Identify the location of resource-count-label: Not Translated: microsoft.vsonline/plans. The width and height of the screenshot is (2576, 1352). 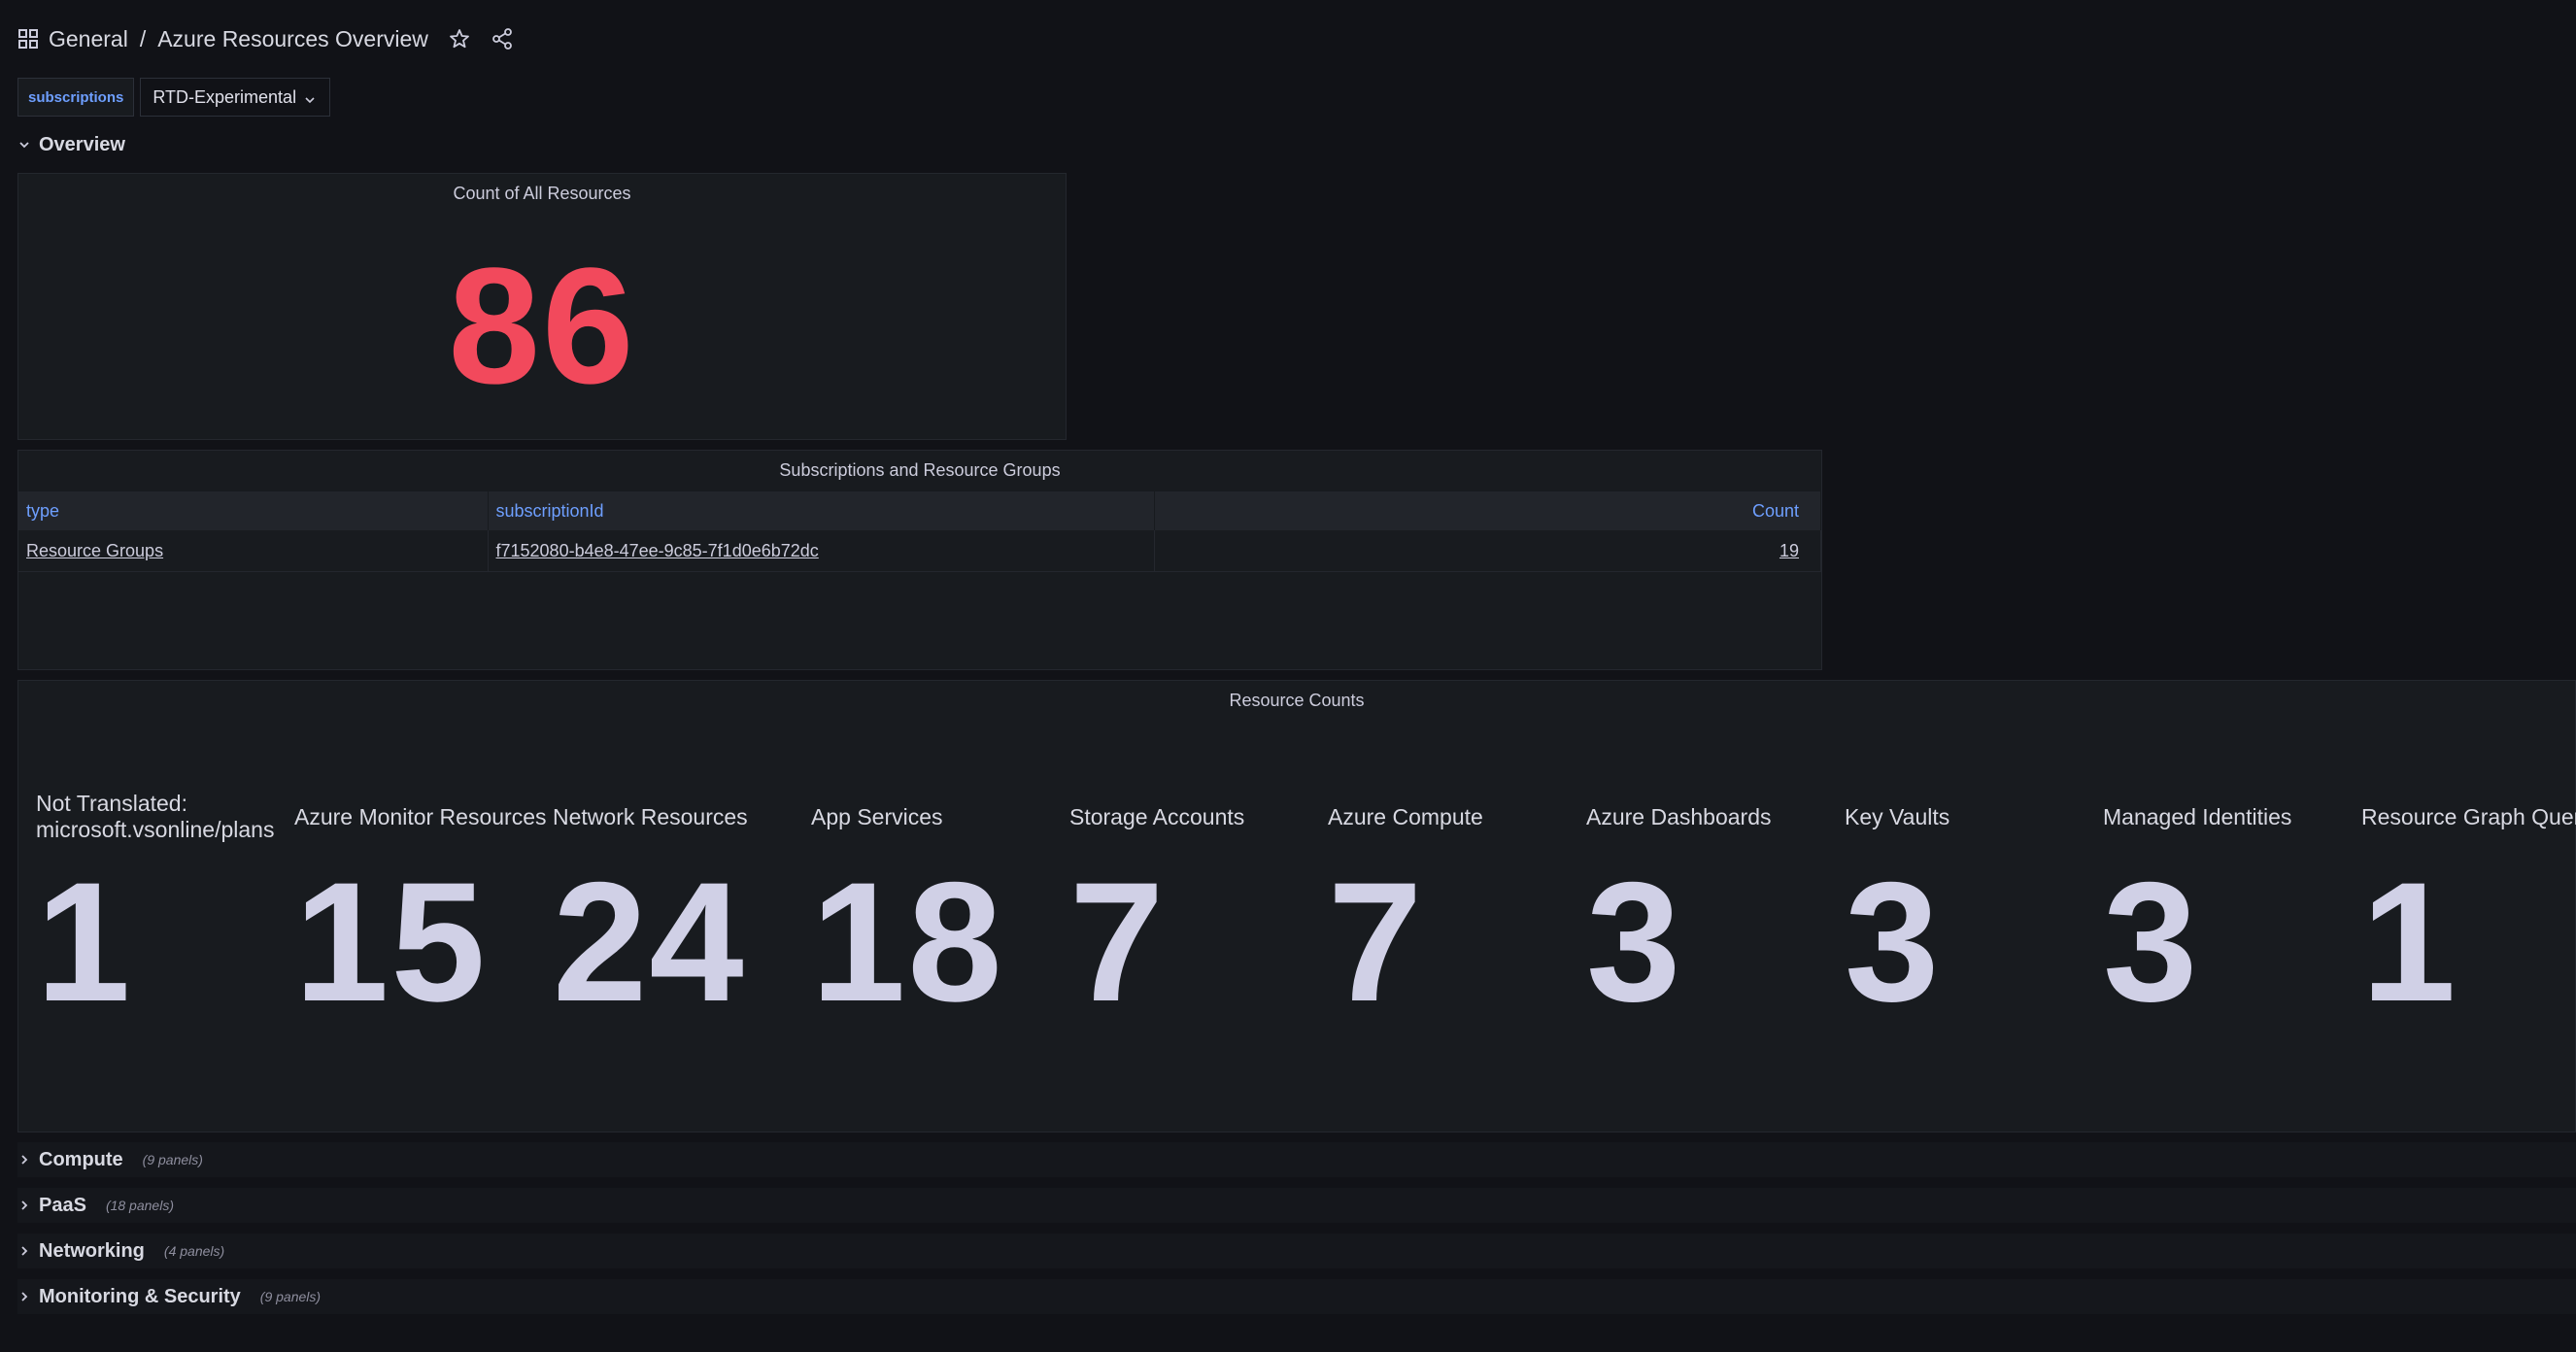
(155, 816).